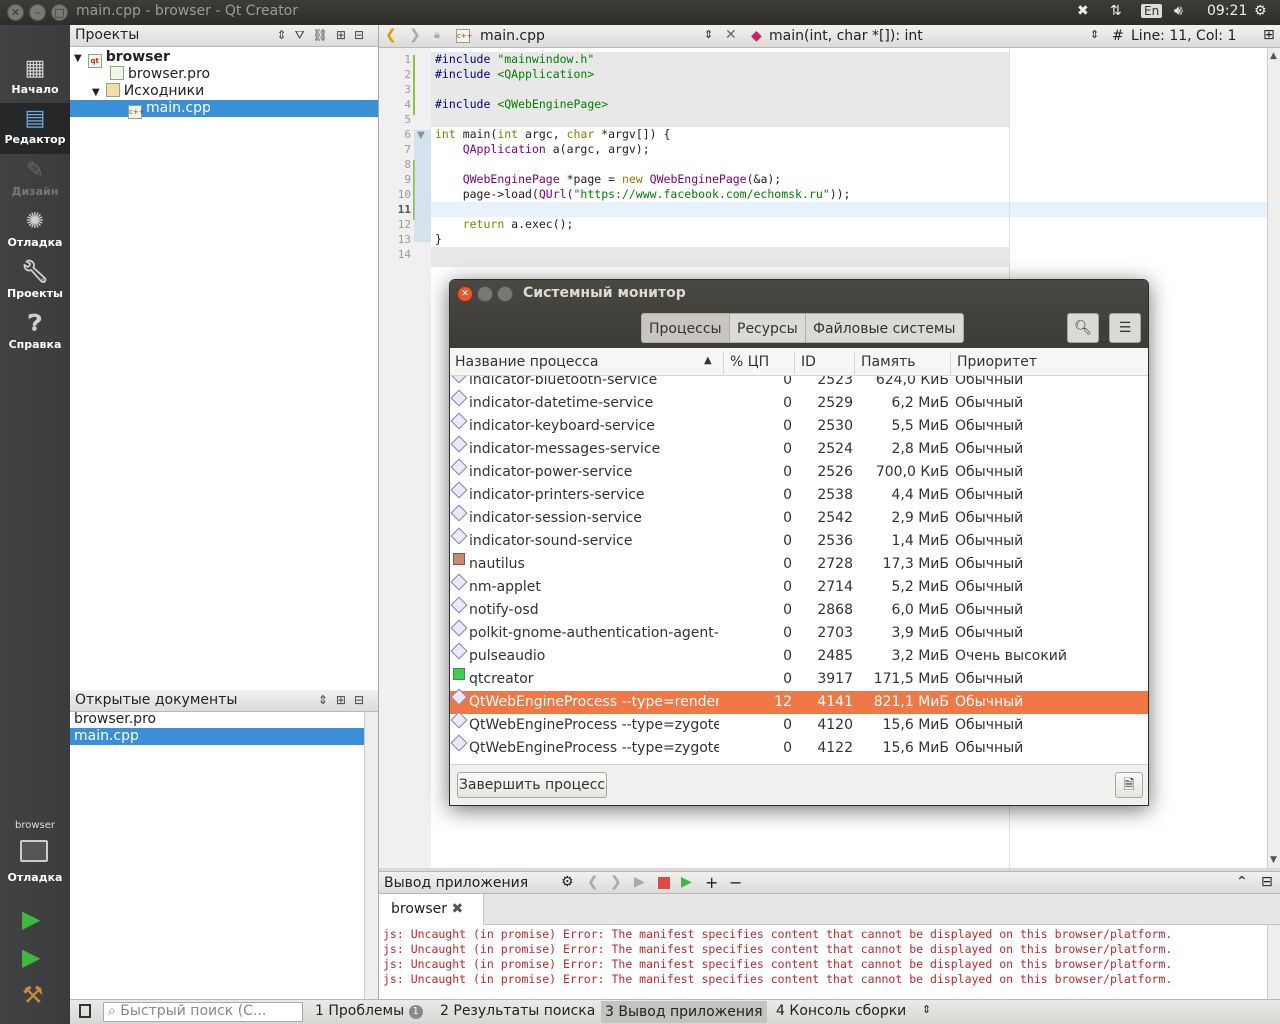 The width and height of the screenshot is (1280, 1024). What do you see at coordinates (224, 109) in the screenshot?
I see `tree-item-main-cpp: c++main.cpp` at bounding box center [224, 109].